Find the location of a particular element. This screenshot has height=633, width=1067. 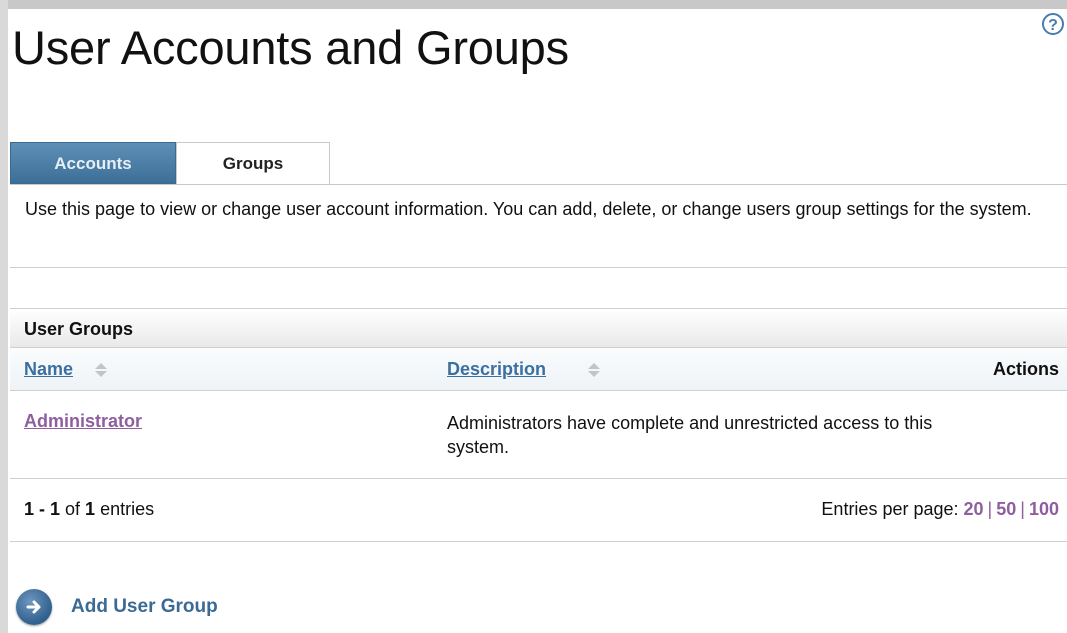

column-header-description: Description is located at coordinates (496, 369).